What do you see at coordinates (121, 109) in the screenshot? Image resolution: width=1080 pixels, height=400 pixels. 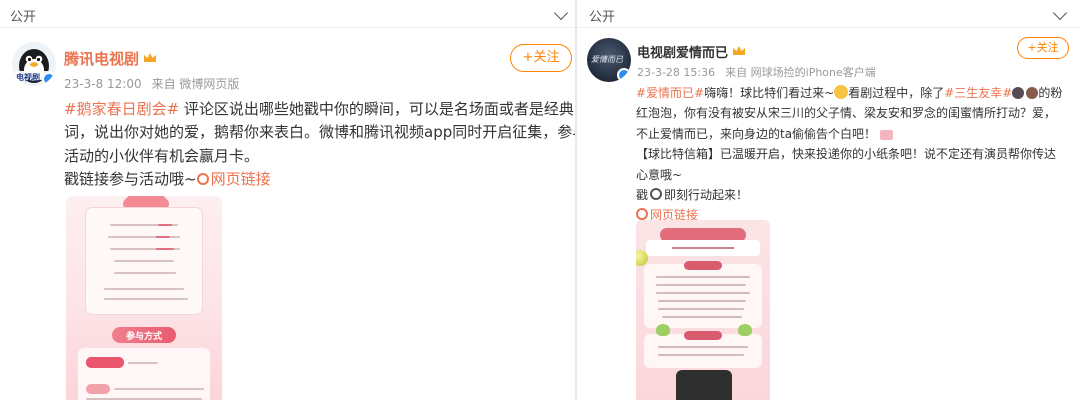 I see `hashtag-link: #鹅家春日剧会#` at bounding box center [121, 109].